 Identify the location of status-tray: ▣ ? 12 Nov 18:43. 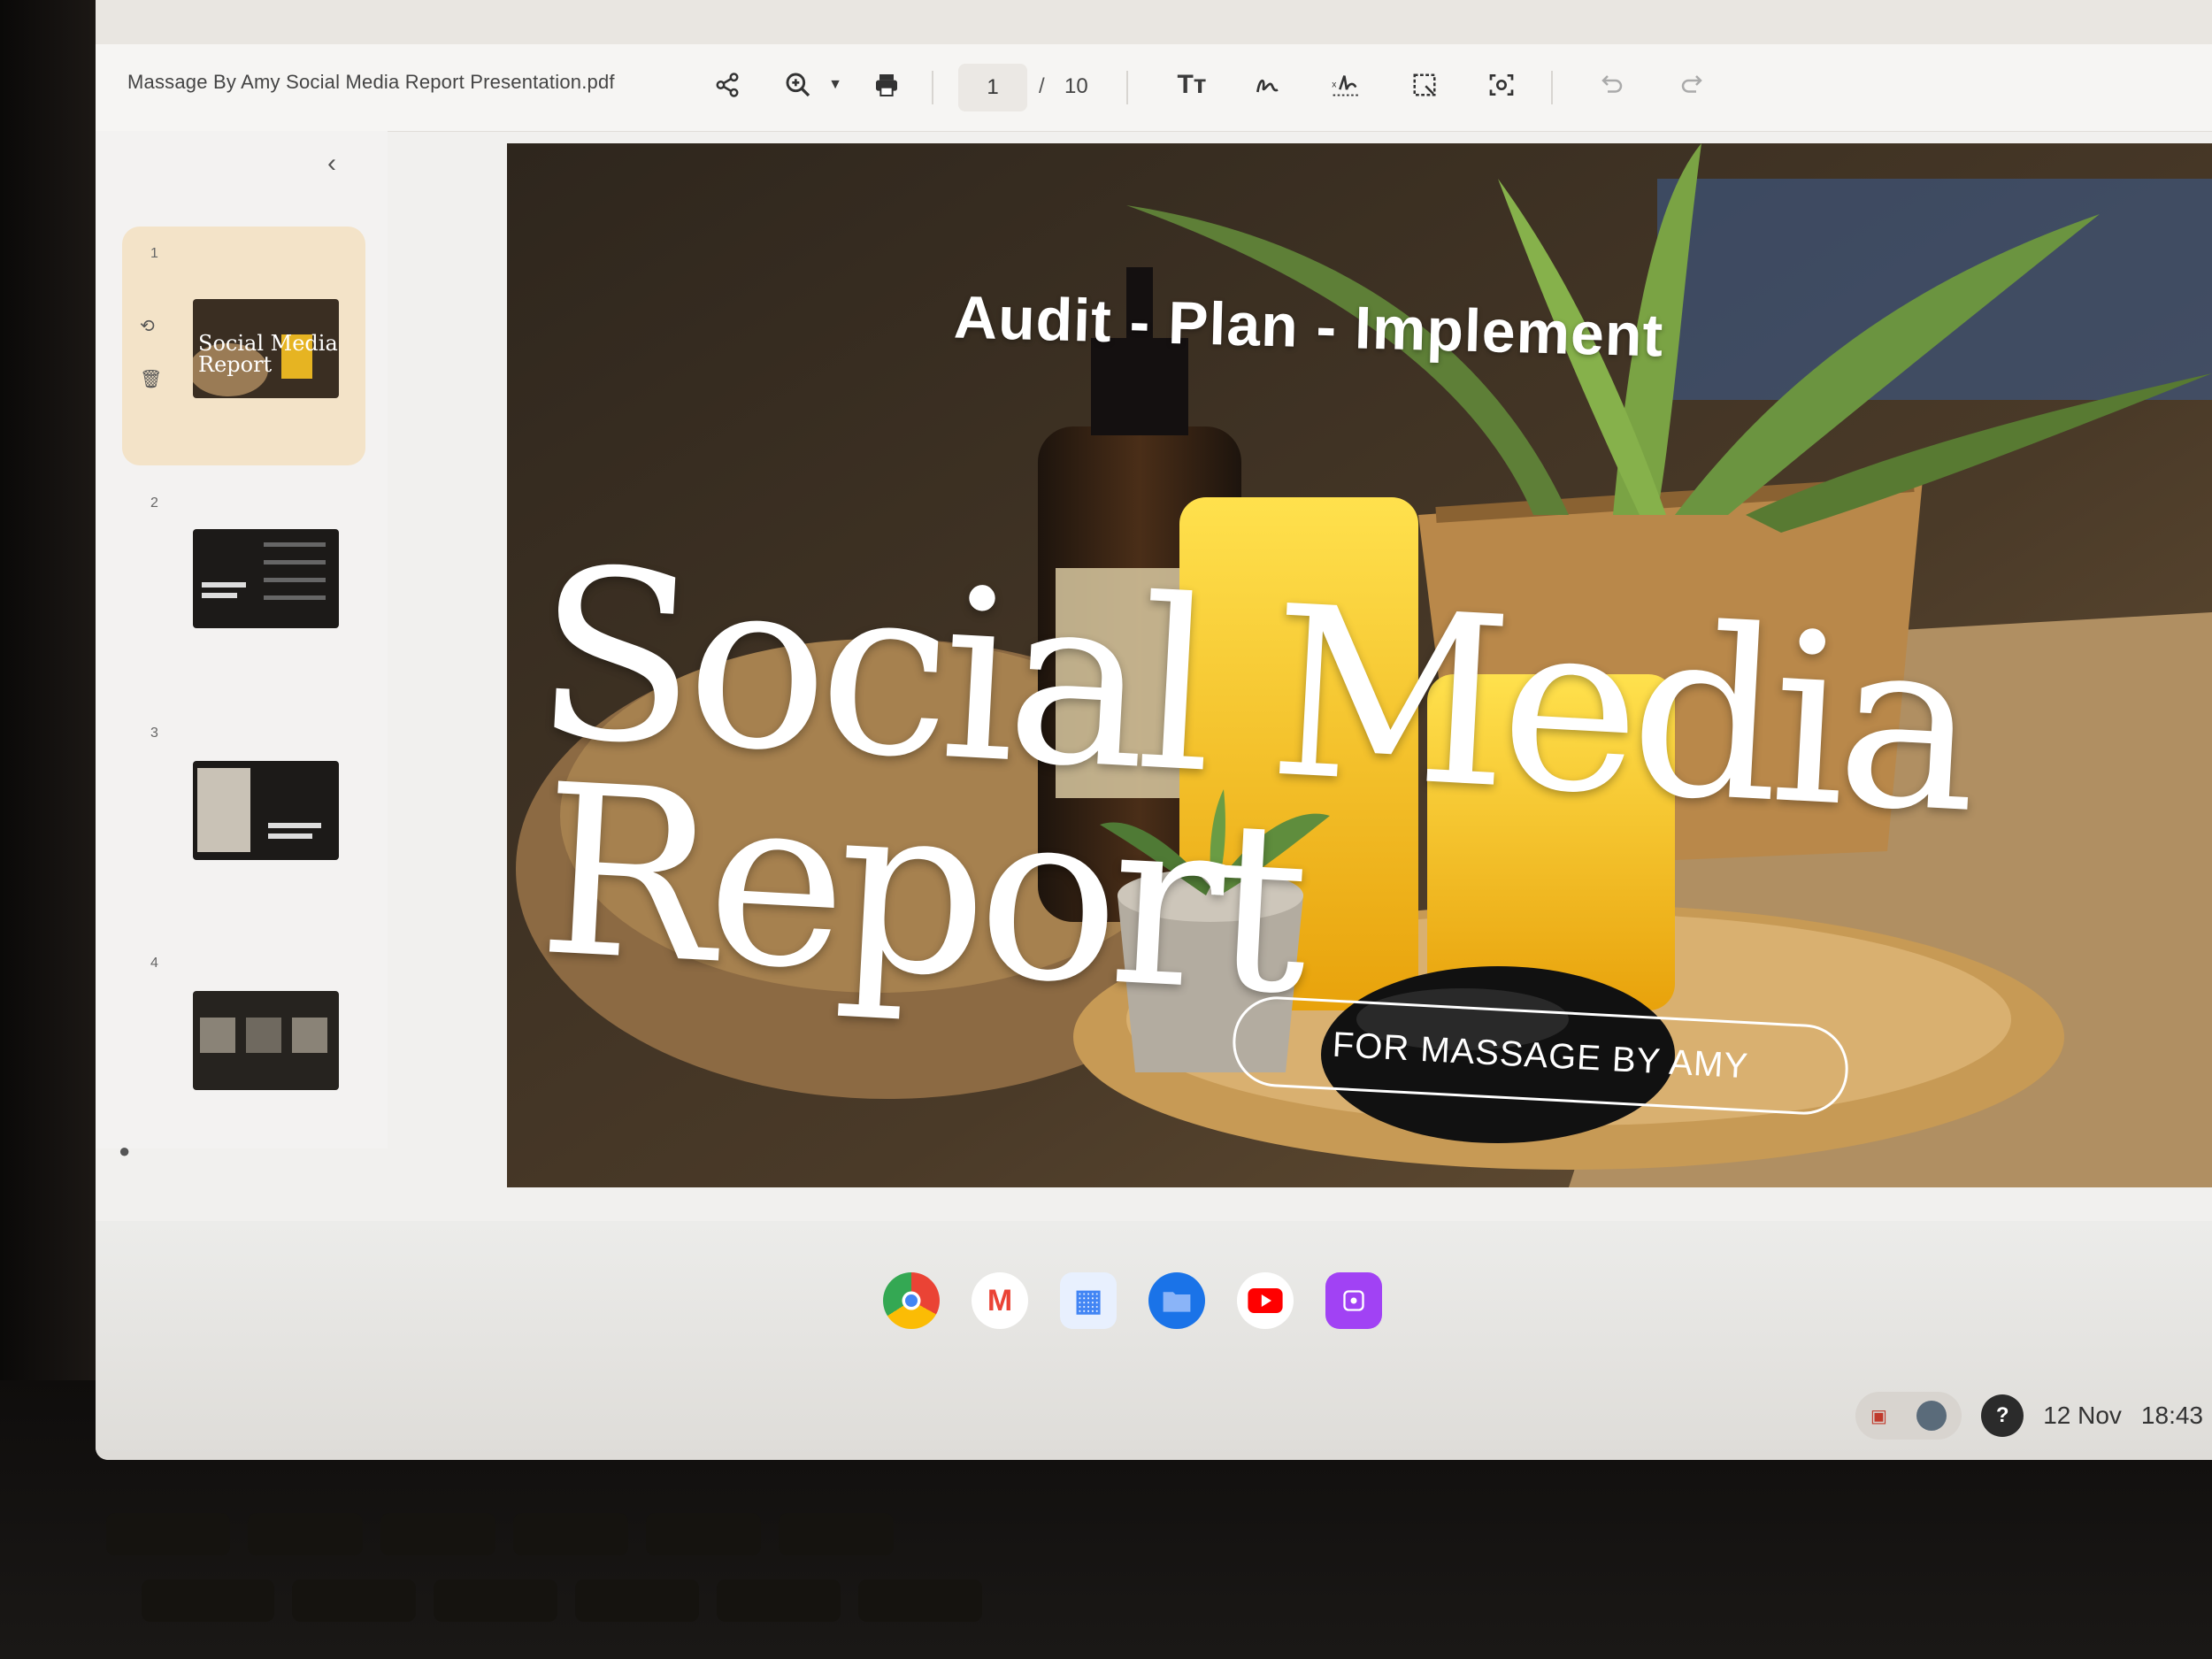
(2033, 1416).